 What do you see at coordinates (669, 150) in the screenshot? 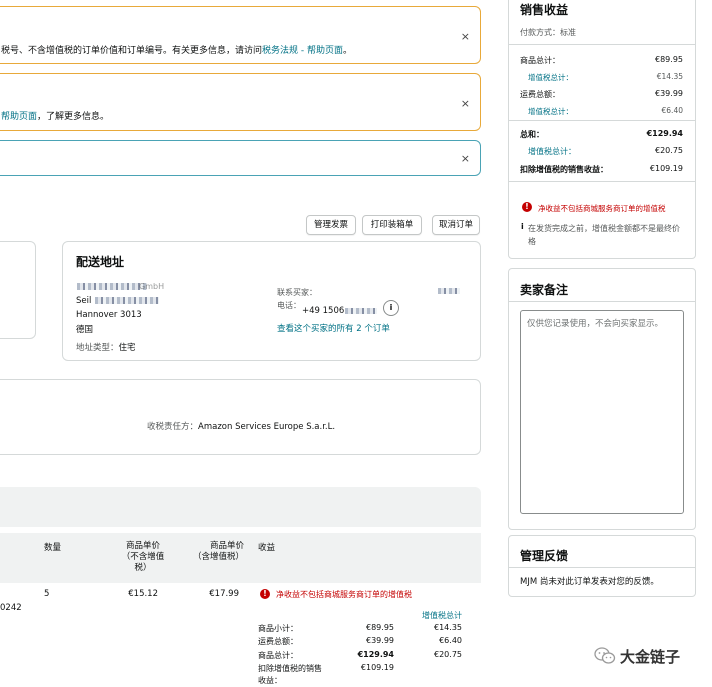
I see `proceeds-row-value: €20.75` at bounding box center [669, 150].